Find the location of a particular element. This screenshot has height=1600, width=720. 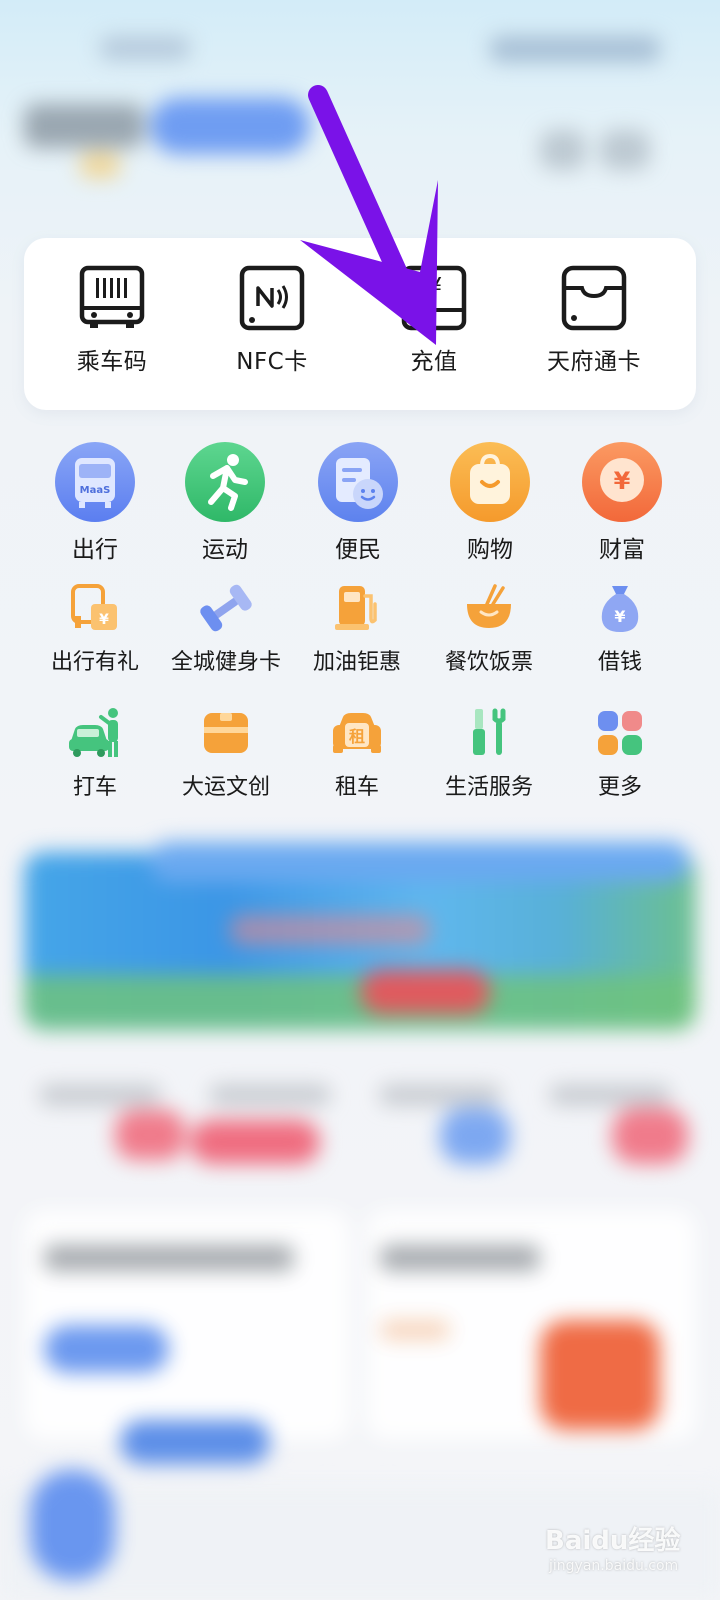

blurred-weather is located at coordinates (100, 165).